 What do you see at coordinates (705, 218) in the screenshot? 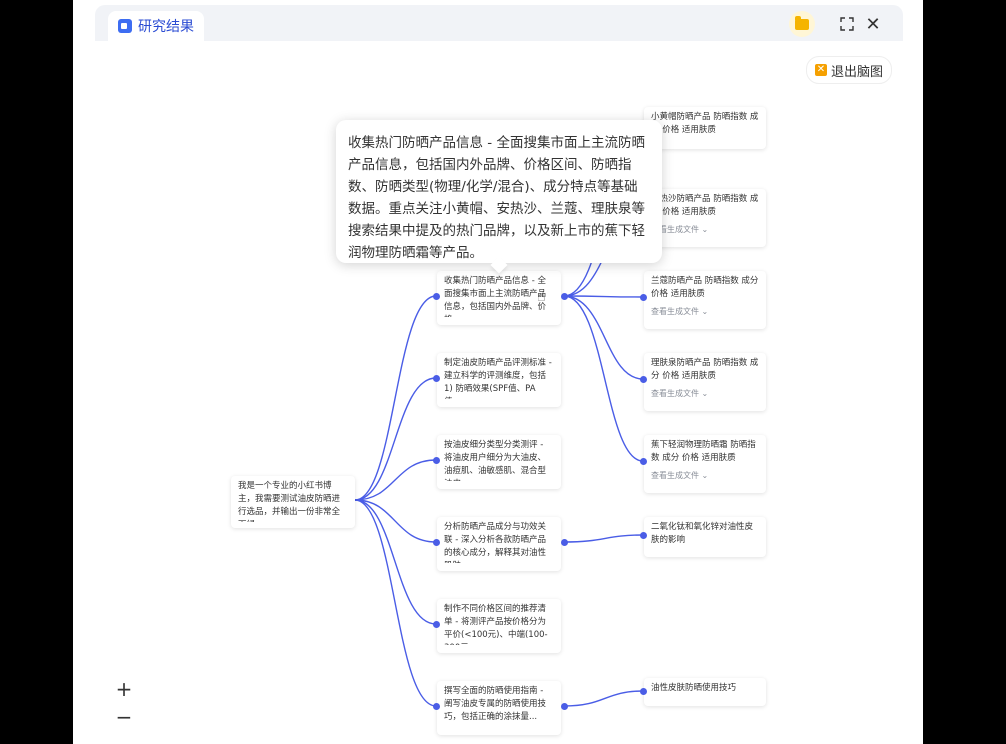
I see `level2-node: 安热沙防晒产品 防晒指数 成分 价格 适用肤质 查看生成文件 ⌄` at bounding box center [705, 218].